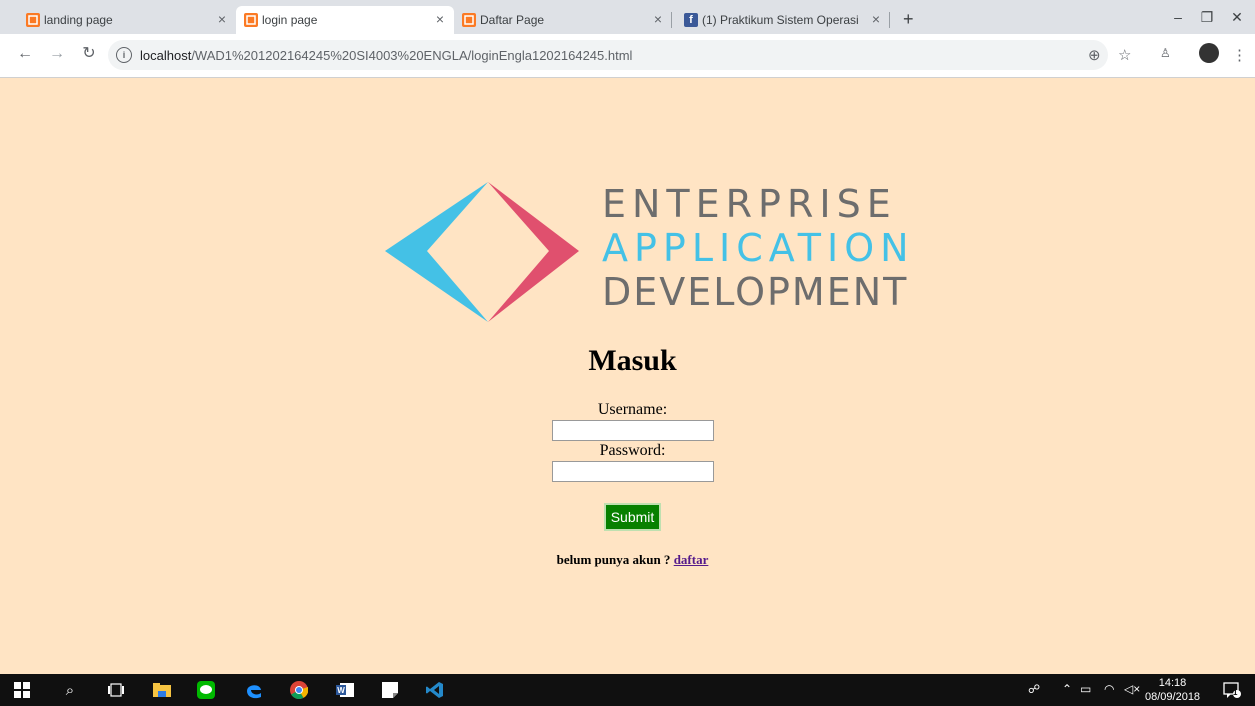 The image size is (1255, 706). I want to click on signup-text: belum punya akun ?, so click(613, 559).